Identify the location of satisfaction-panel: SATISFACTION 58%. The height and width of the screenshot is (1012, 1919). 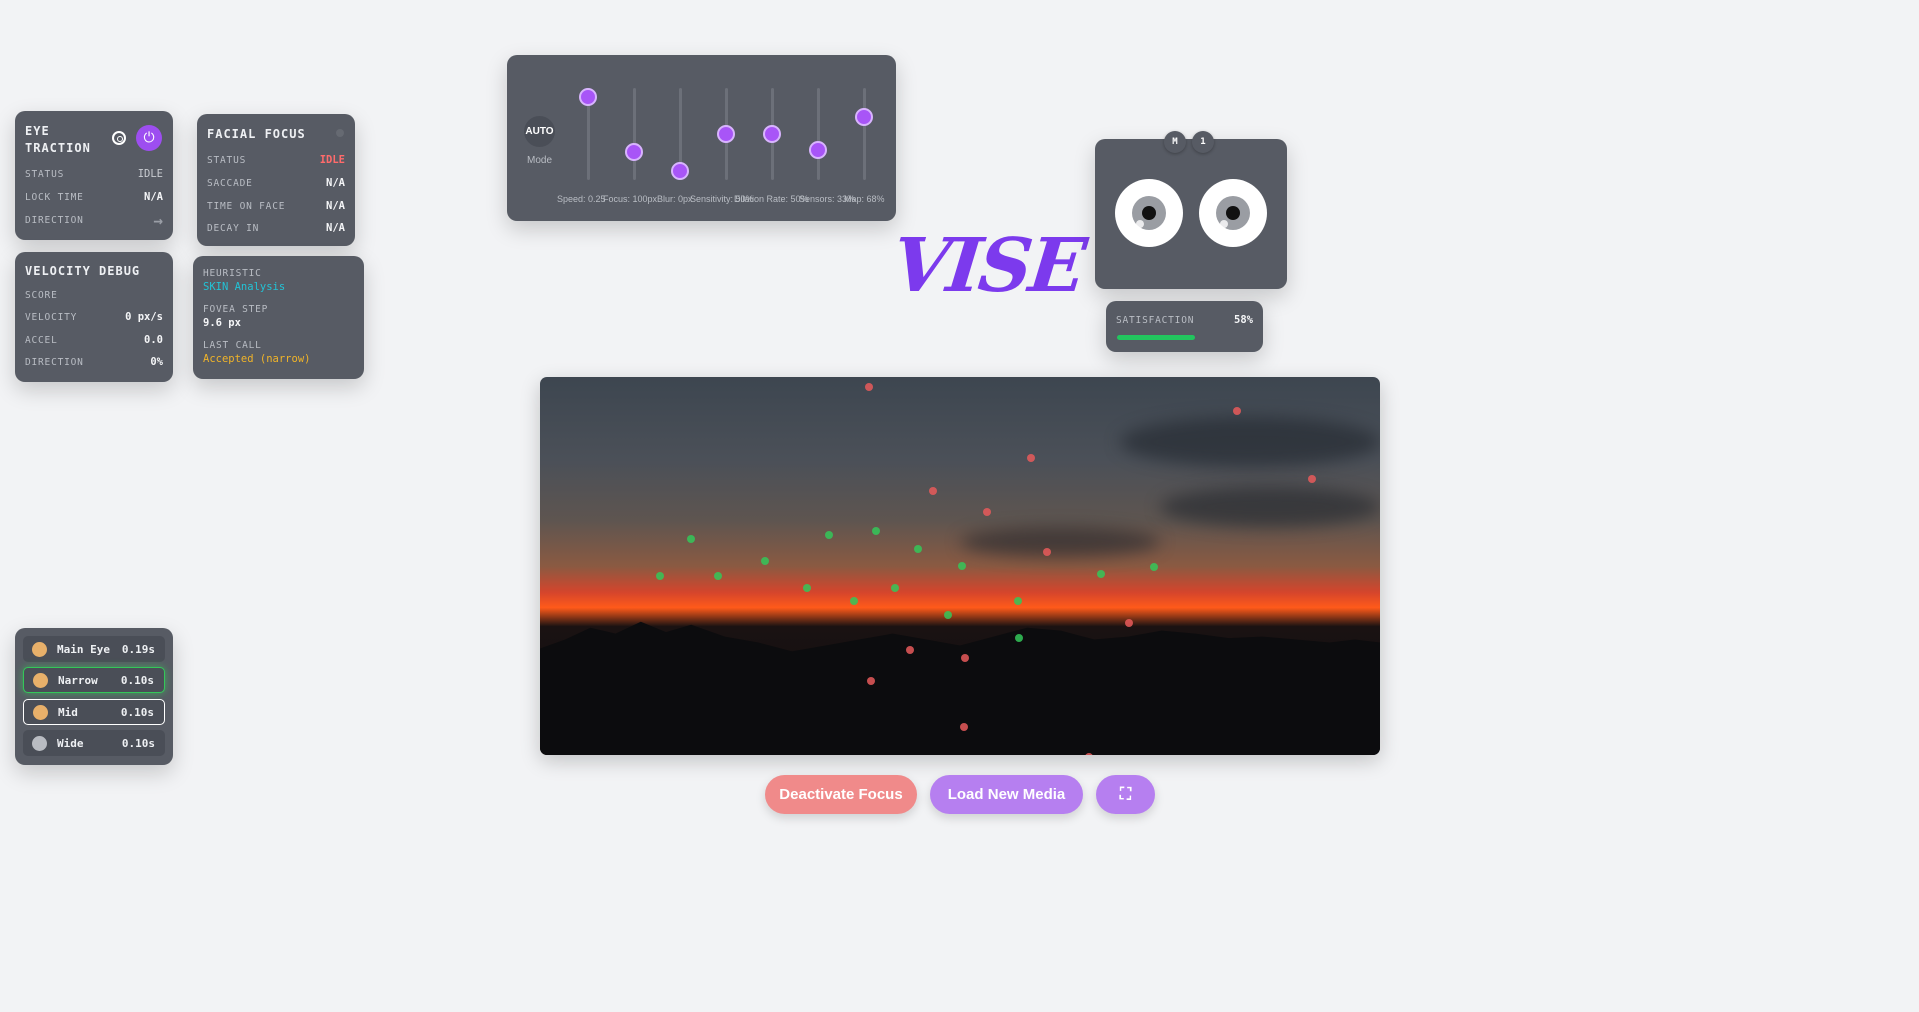
(1184, 326).